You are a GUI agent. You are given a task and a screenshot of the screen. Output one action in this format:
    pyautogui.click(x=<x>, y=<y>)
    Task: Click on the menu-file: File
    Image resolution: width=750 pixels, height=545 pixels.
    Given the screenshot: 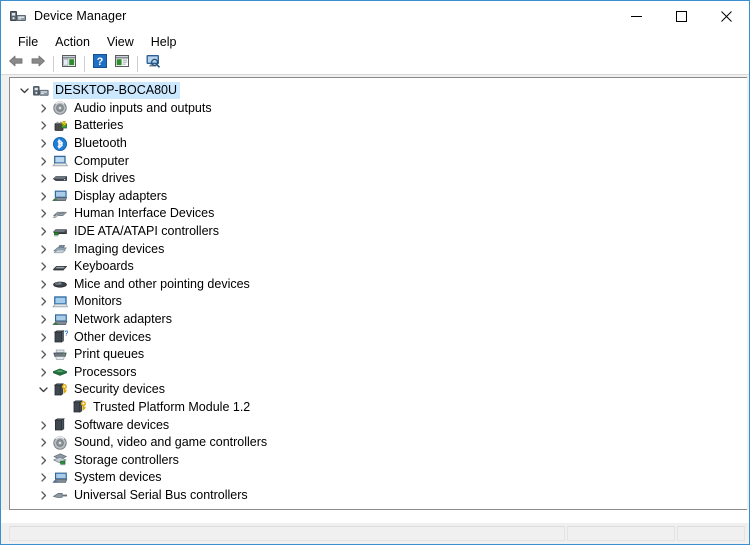 What is the action you would take?
    pyautogui.click(x=28, y=42)
    